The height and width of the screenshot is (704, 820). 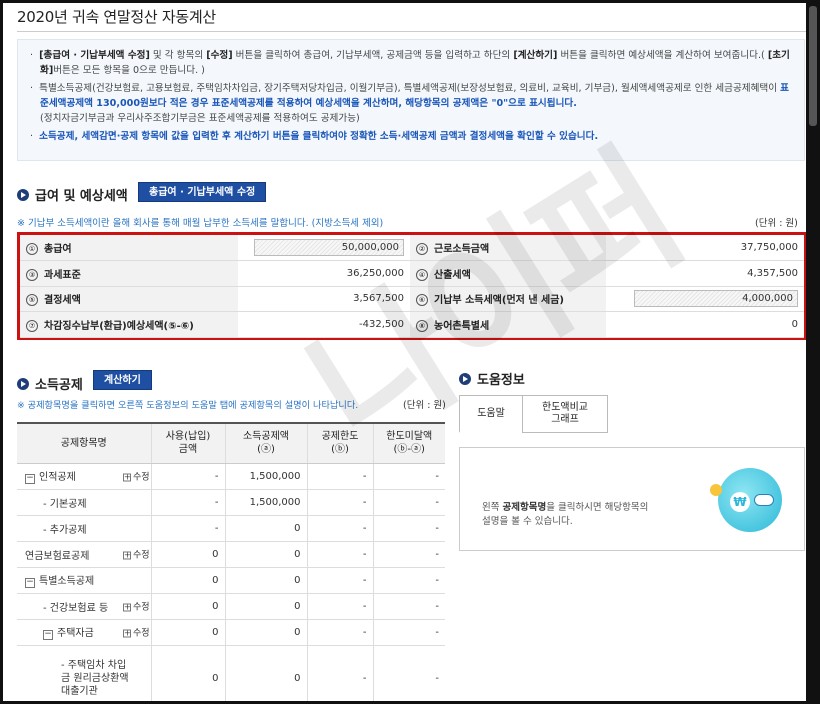 I want to click on tab-limit-graph: 한도액비교 그래프, so click(x=565, y=414).